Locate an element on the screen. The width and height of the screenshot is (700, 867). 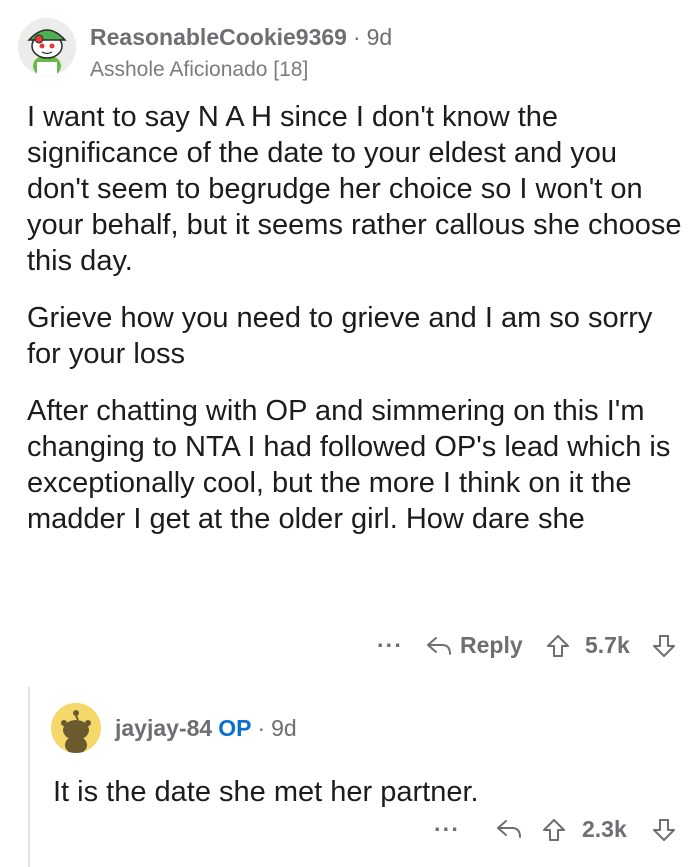
reply-button: Reply is located at coordinates (474, 645).